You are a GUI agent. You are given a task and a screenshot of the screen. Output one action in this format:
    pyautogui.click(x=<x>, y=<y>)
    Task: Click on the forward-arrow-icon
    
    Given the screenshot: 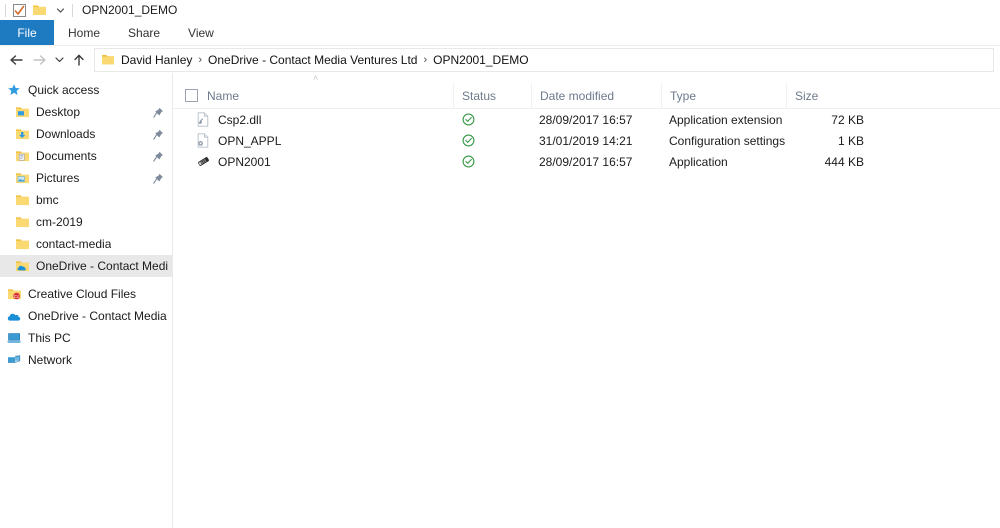 What is the action you would take?
    pyautogui.click(x=39, y=60)
    